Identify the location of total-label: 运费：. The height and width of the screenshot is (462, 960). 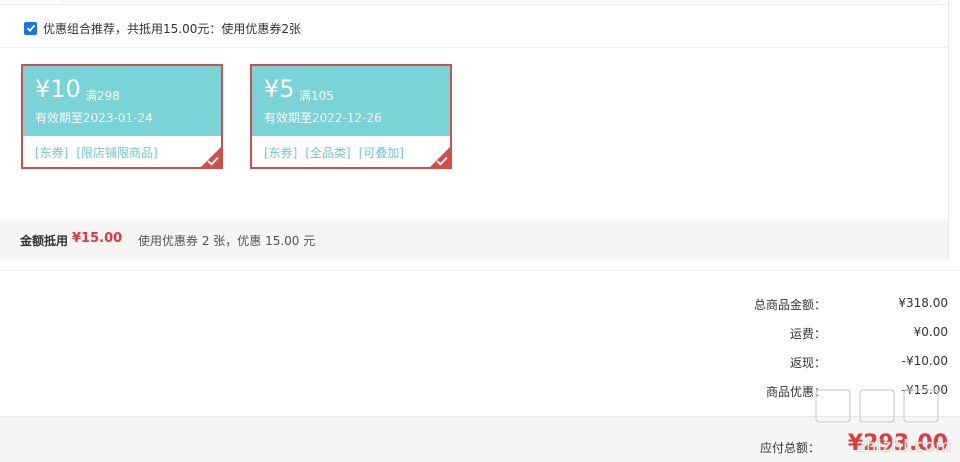
(807, 334).